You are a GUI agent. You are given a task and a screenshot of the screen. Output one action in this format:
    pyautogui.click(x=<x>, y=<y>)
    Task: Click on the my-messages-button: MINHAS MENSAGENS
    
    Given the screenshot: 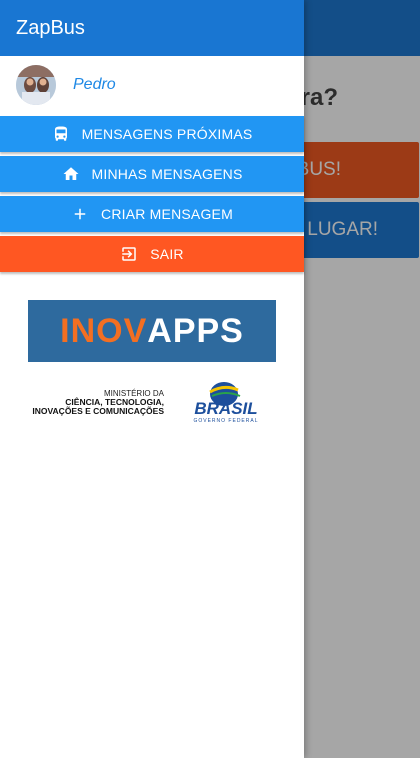 What is the action you would take?
    pyautogui.click(x=152, y=174)
    